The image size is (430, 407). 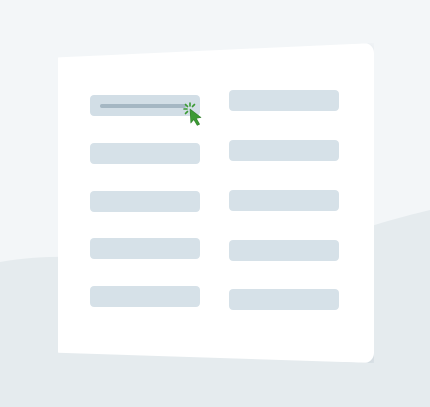 I want to click on form-field-row-5-left, so click(x=145, y=296).